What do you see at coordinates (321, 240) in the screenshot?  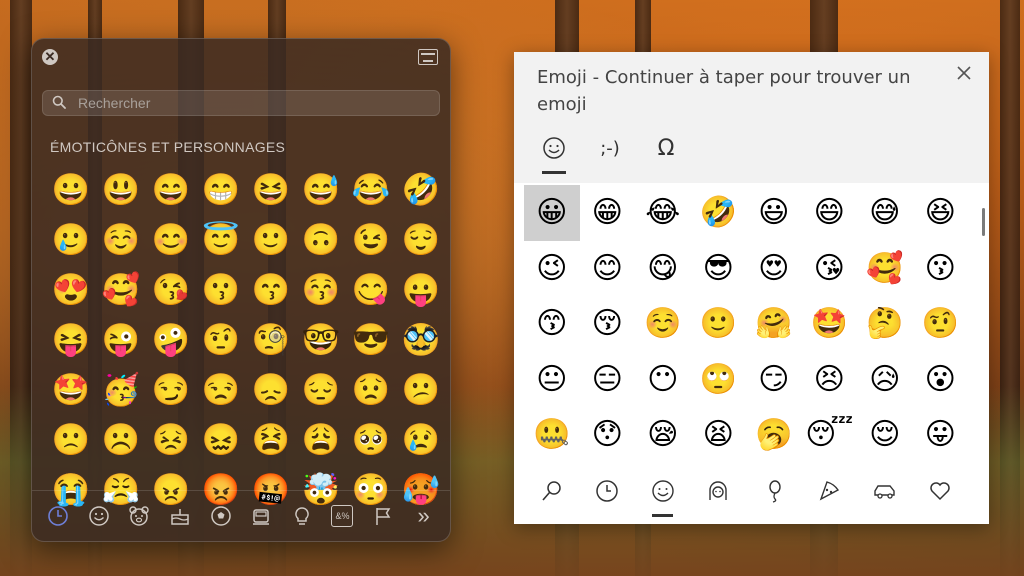 I see `mac-emoji-cell: 🙃` at bounding box center [321, 240].